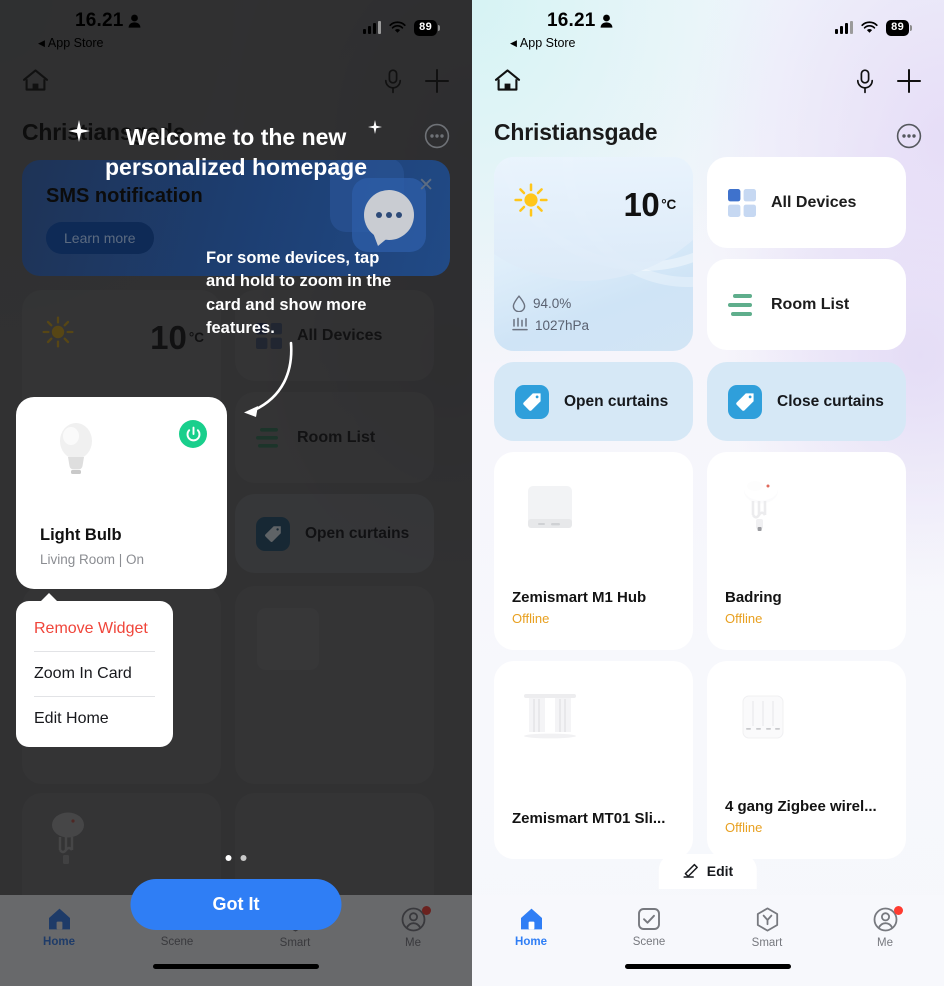 The image size is (944, 986). I want to click on tab-scene-right: Scene, so click(649, 927).